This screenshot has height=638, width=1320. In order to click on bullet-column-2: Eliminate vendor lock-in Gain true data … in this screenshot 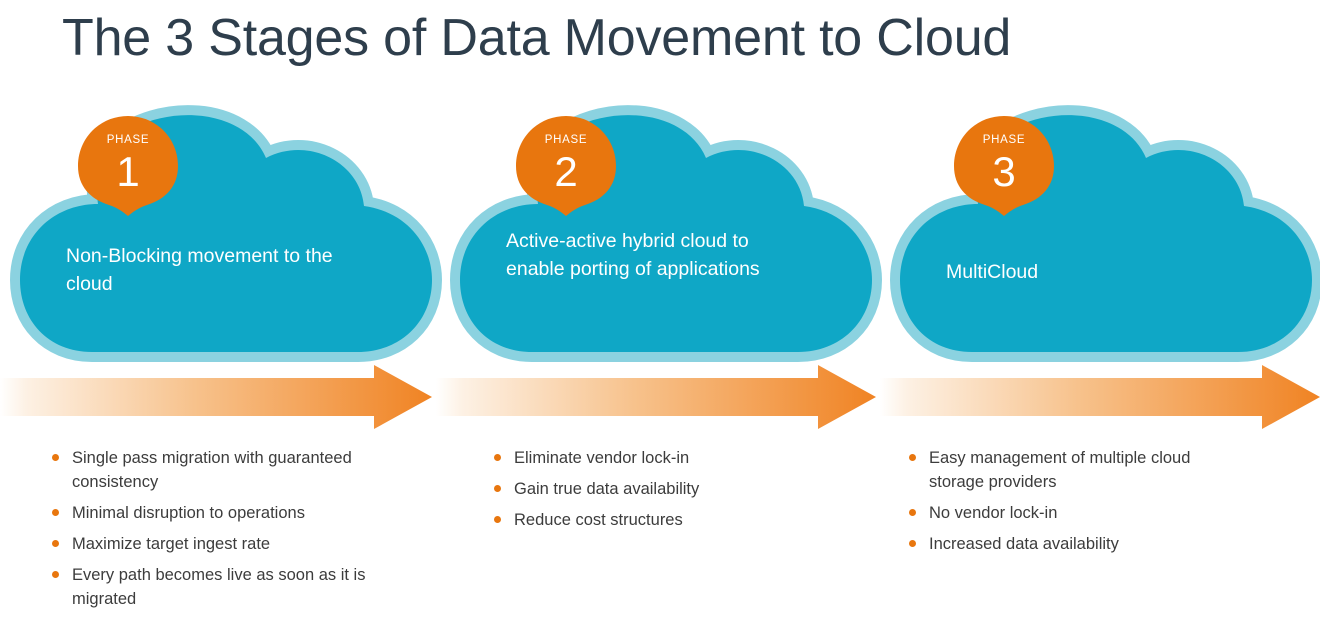, I will do `click(655, 492)`.